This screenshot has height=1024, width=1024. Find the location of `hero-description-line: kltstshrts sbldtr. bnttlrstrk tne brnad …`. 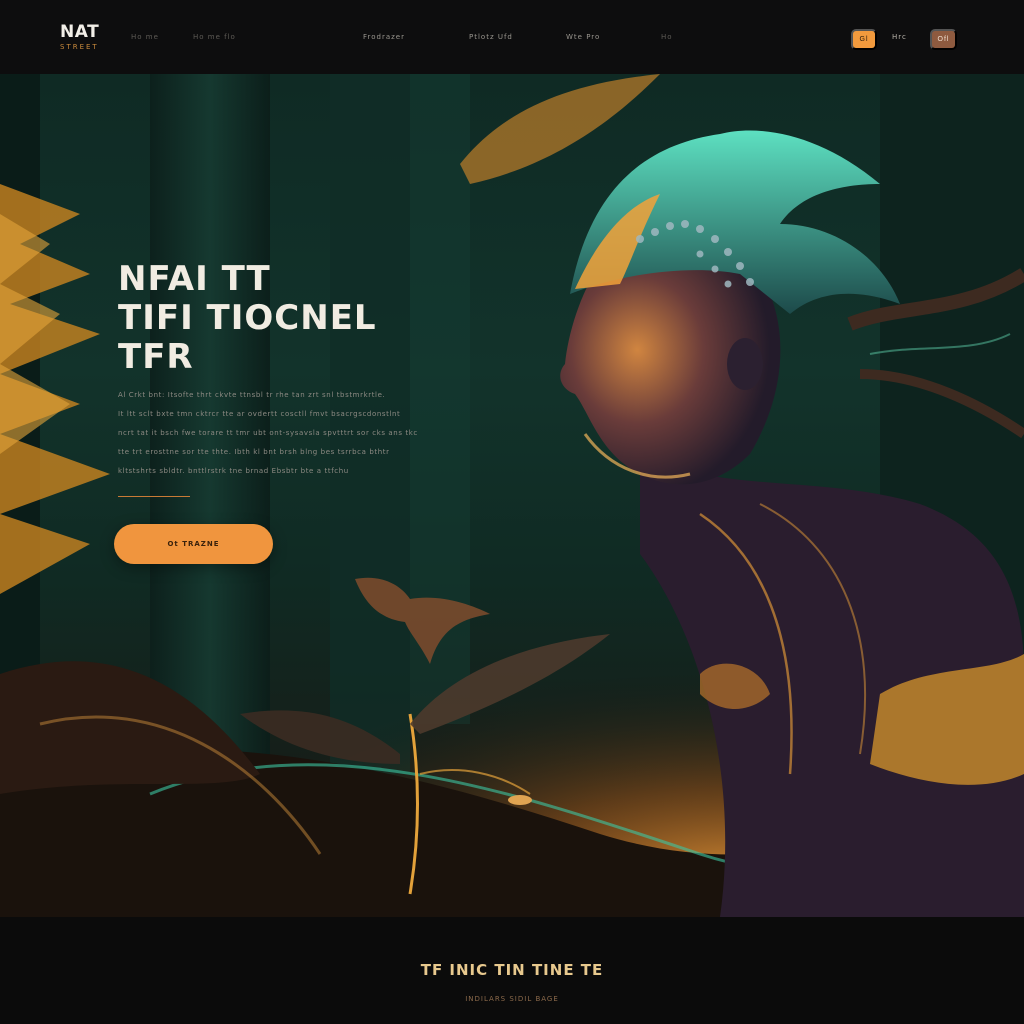

hero-description-line: kltstshrts sbldtr. bnttlrstrk tne brnad … is located at coordinates (233, 471).